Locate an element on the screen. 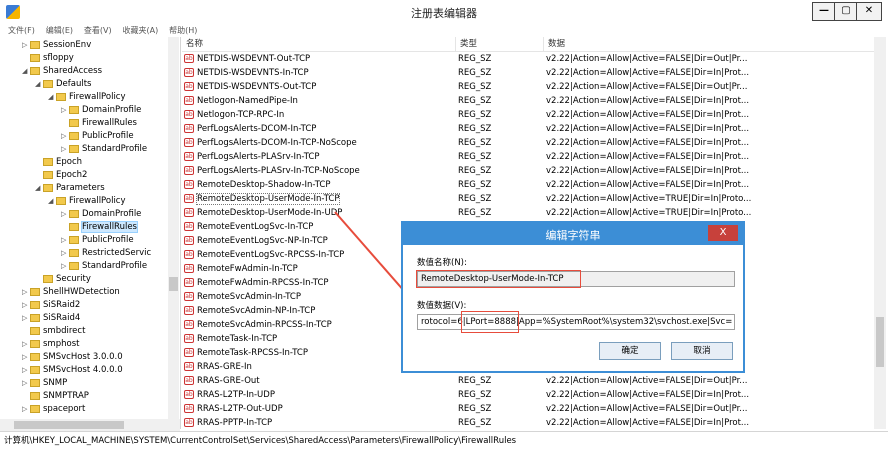 The image size is (888, 450). menu-view: 查看(V) is located at coordinates (98, 30).